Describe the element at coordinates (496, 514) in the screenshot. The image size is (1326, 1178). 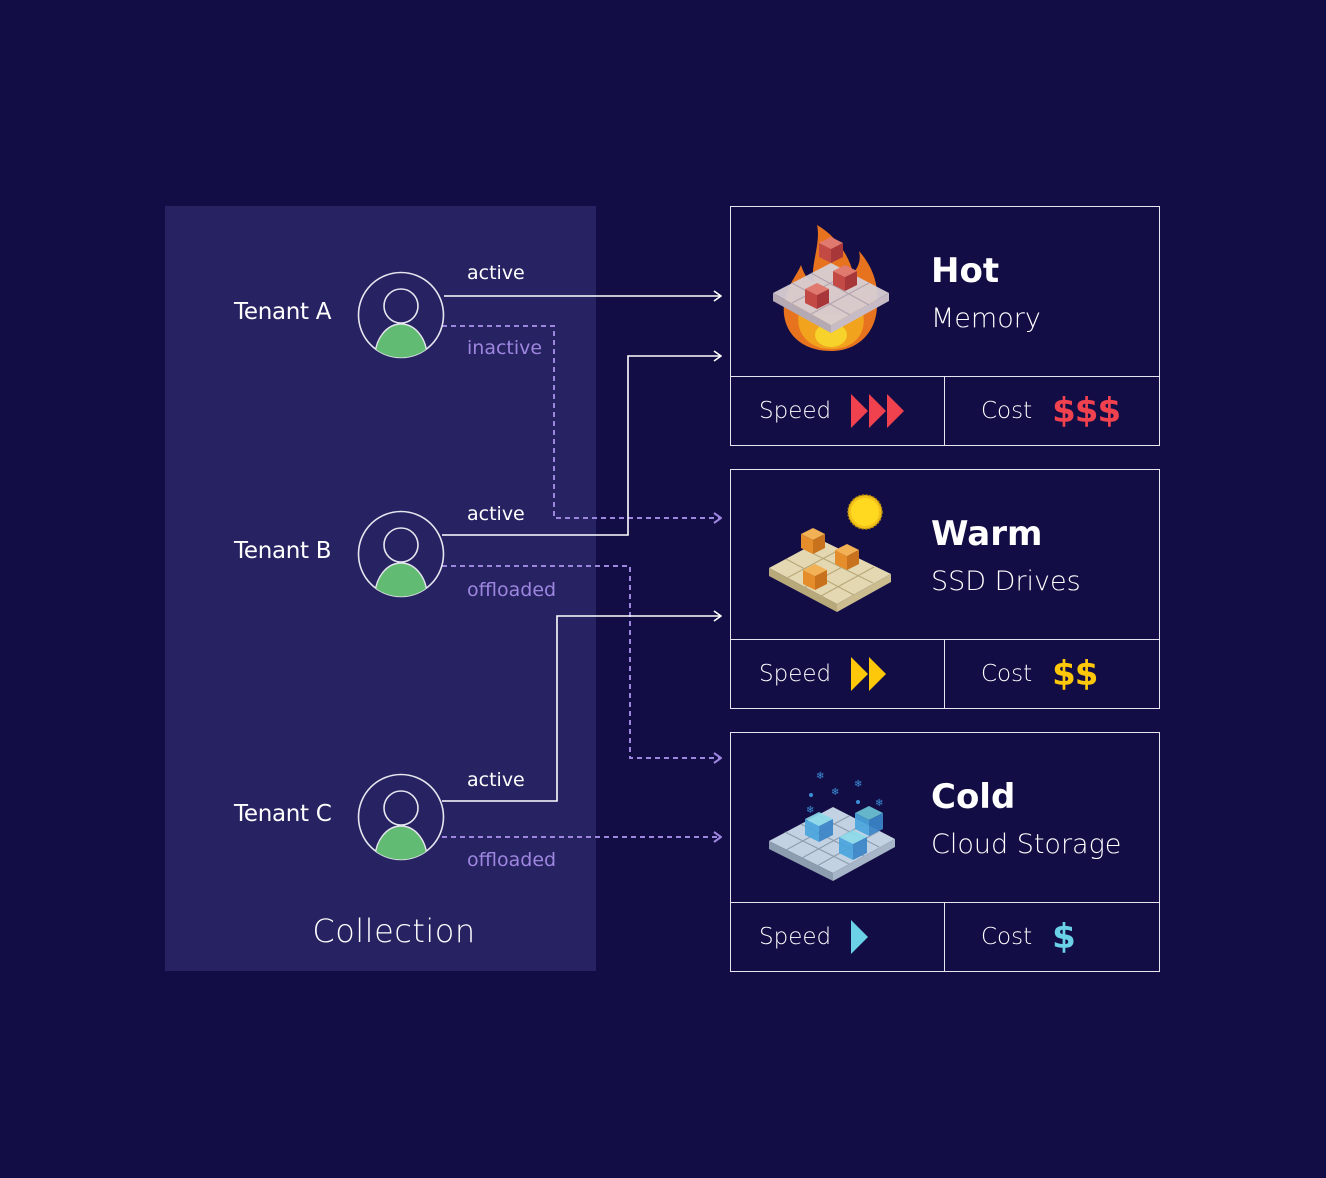
I see `edge-label-tenant-b-active: active` at that location.